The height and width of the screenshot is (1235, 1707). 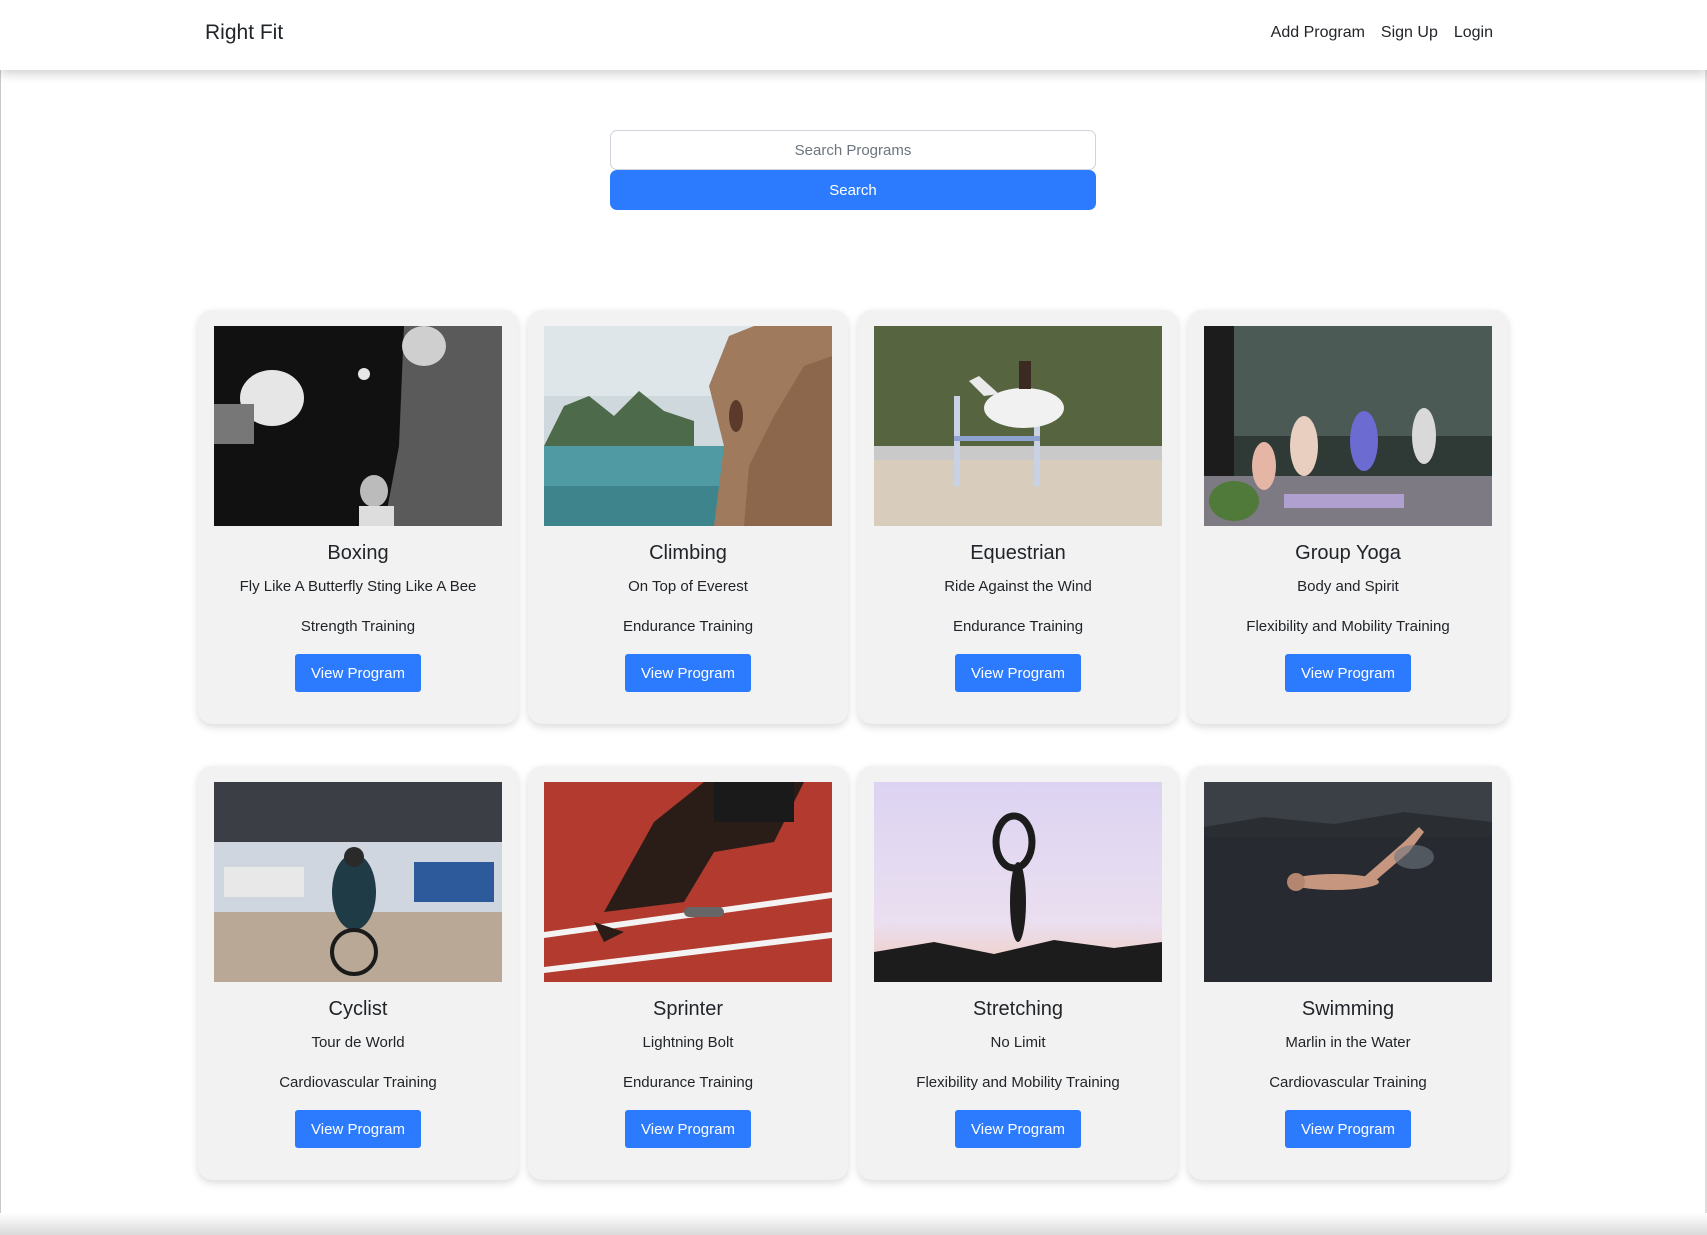 I want to click on program-title: Group Yoga, so click(x=1348, y=553).